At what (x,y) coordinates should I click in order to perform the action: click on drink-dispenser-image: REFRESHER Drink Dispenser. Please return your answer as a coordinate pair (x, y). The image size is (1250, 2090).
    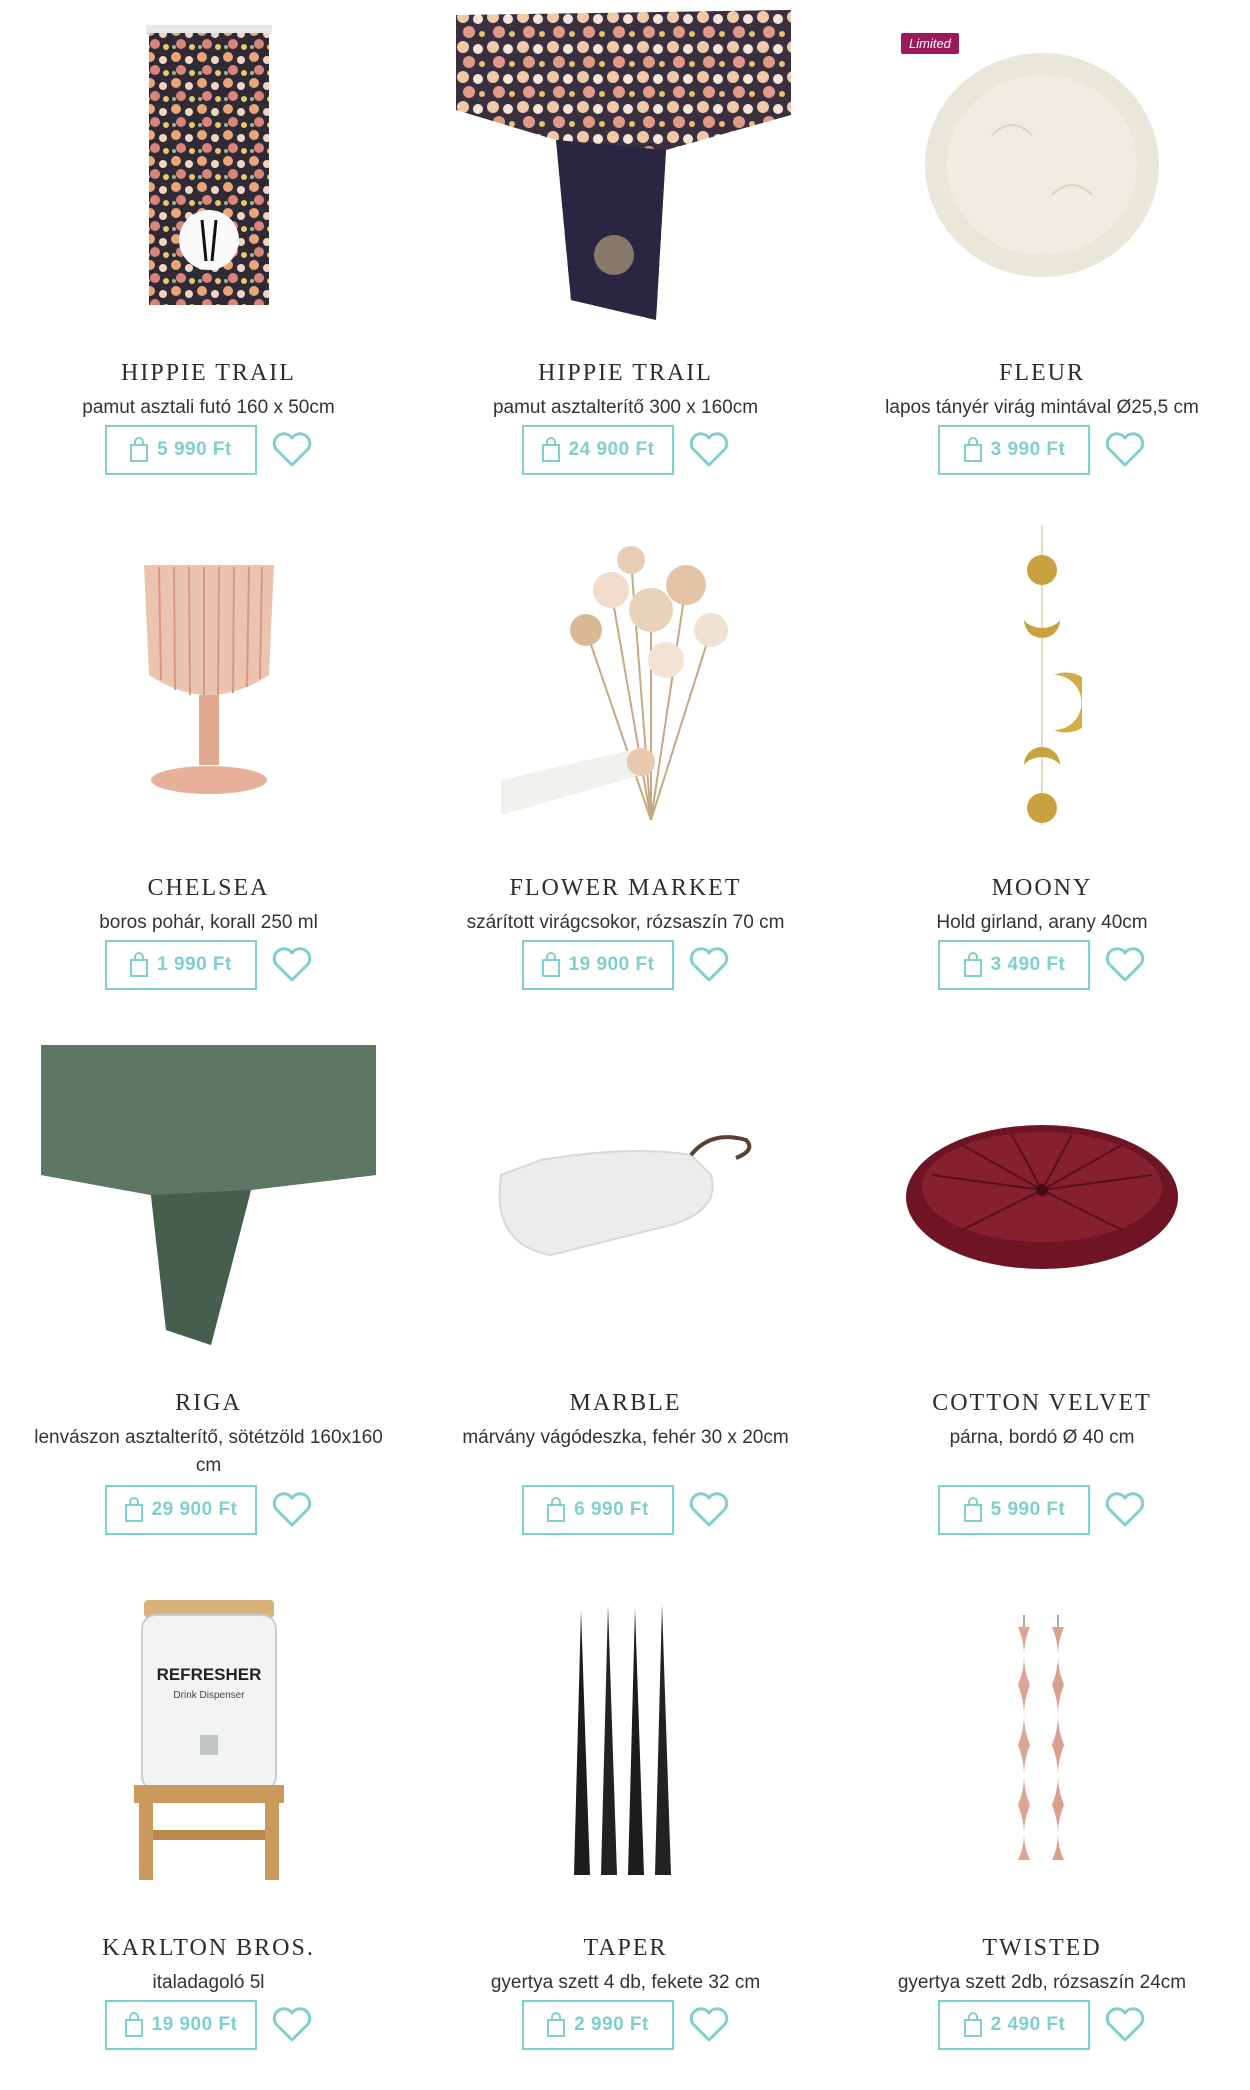
    Looking at the image, I should click on (208, 1740).